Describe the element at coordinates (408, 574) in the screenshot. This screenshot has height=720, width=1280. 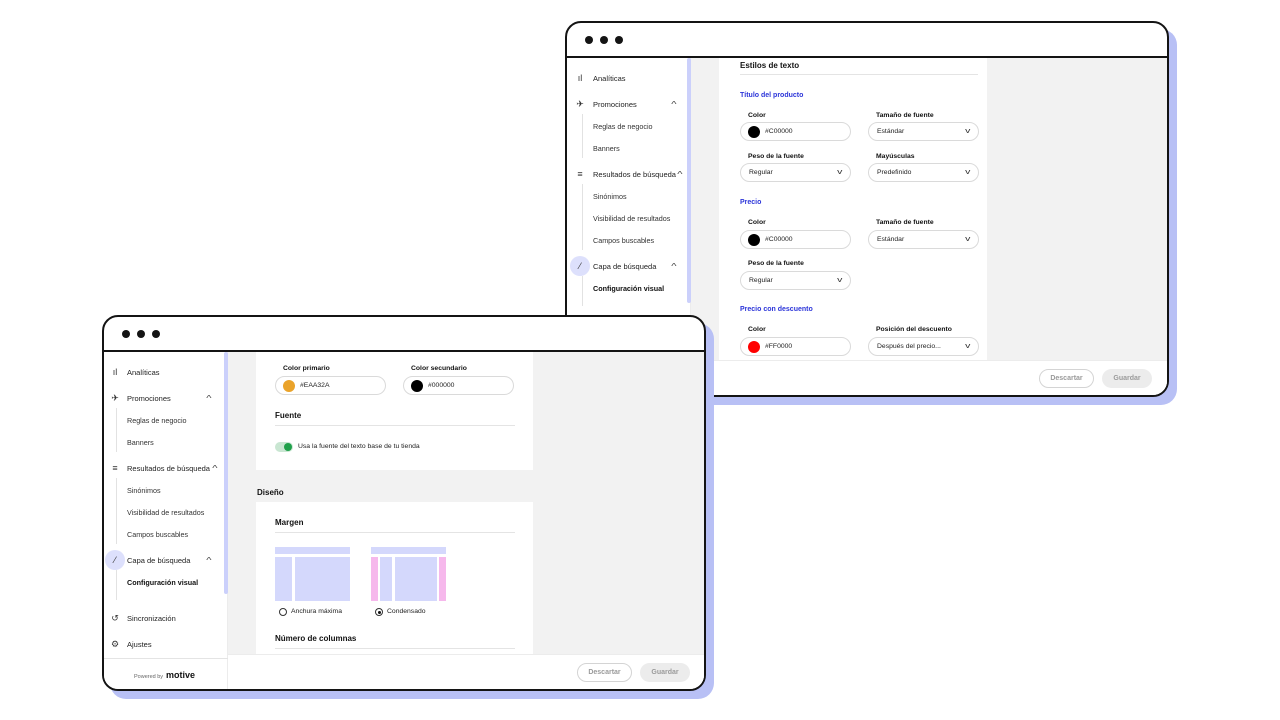
I see `layout-preview-condensed` at that location.